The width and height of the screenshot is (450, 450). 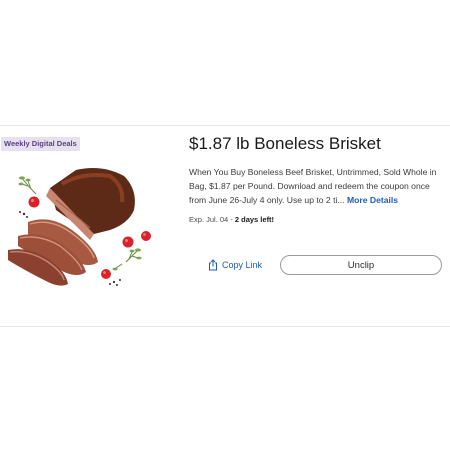 I want to click on expiry-date: Exp. Jul. 04 -, so click(x=211, y=219).